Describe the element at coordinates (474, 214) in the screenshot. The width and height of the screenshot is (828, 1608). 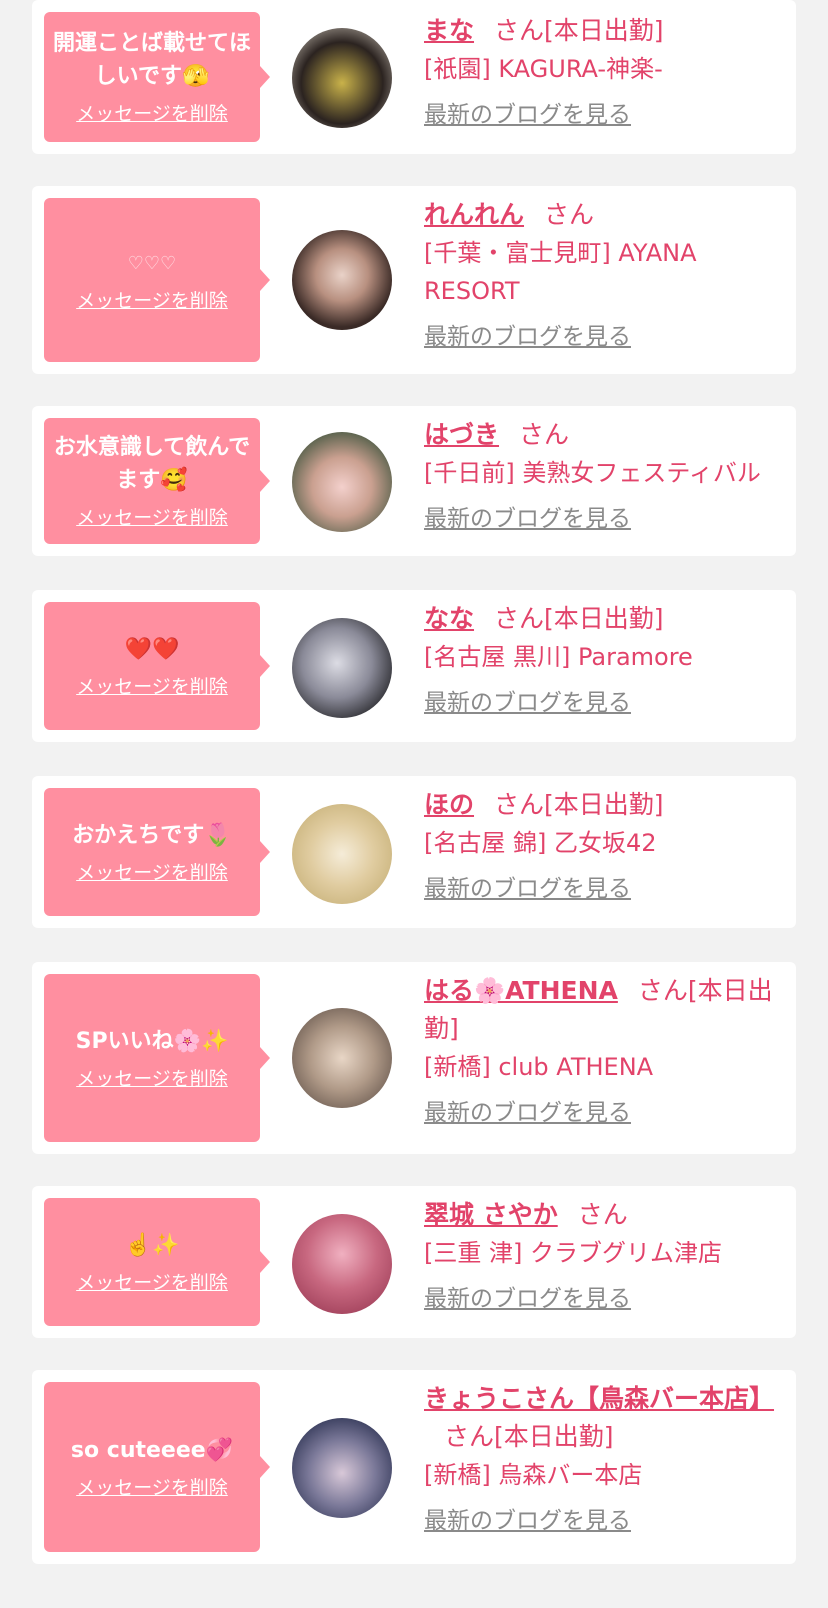
I see `cast-name-link: れんれん` at that location.